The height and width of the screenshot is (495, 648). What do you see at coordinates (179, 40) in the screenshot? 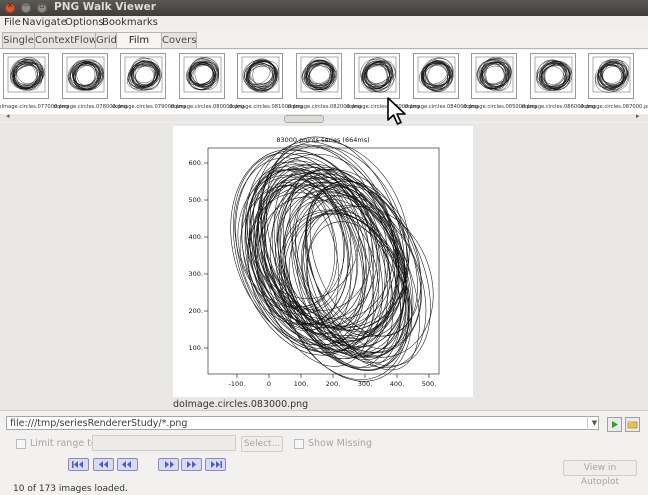
I see `tab-covers: Covers` at bounding box center [179, 40].